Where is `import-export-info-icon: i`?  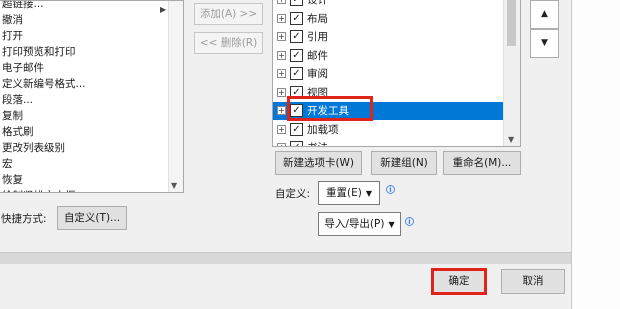
import-export-info-icon: i is located at coordinates (409, 221).